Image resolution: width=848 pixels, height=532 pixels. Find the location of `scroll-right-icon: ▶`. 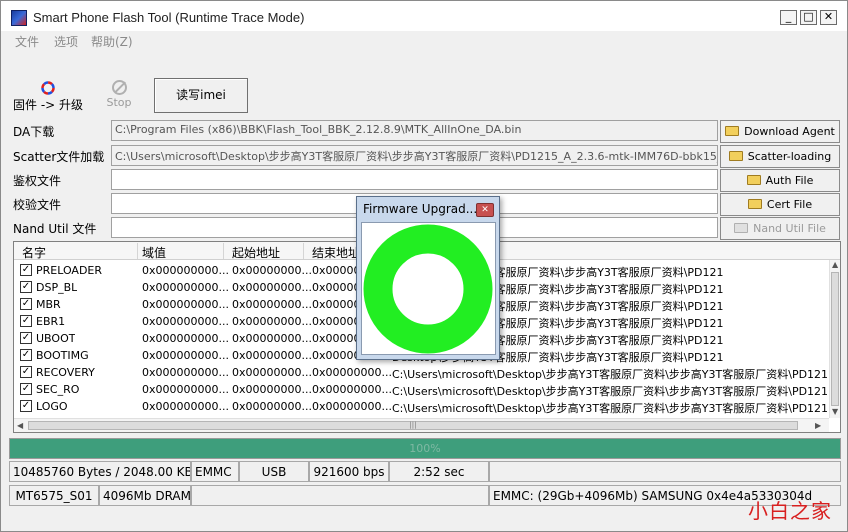

scroll-right-icon: ▶ is located at coordinates (818, 425).